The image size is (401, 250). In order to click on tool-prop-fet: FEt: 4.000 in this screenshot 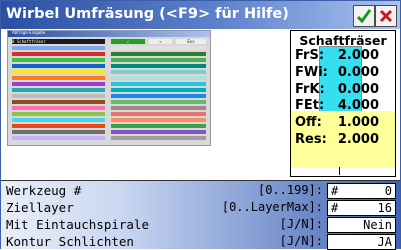, I will do `click(343, 106)`.